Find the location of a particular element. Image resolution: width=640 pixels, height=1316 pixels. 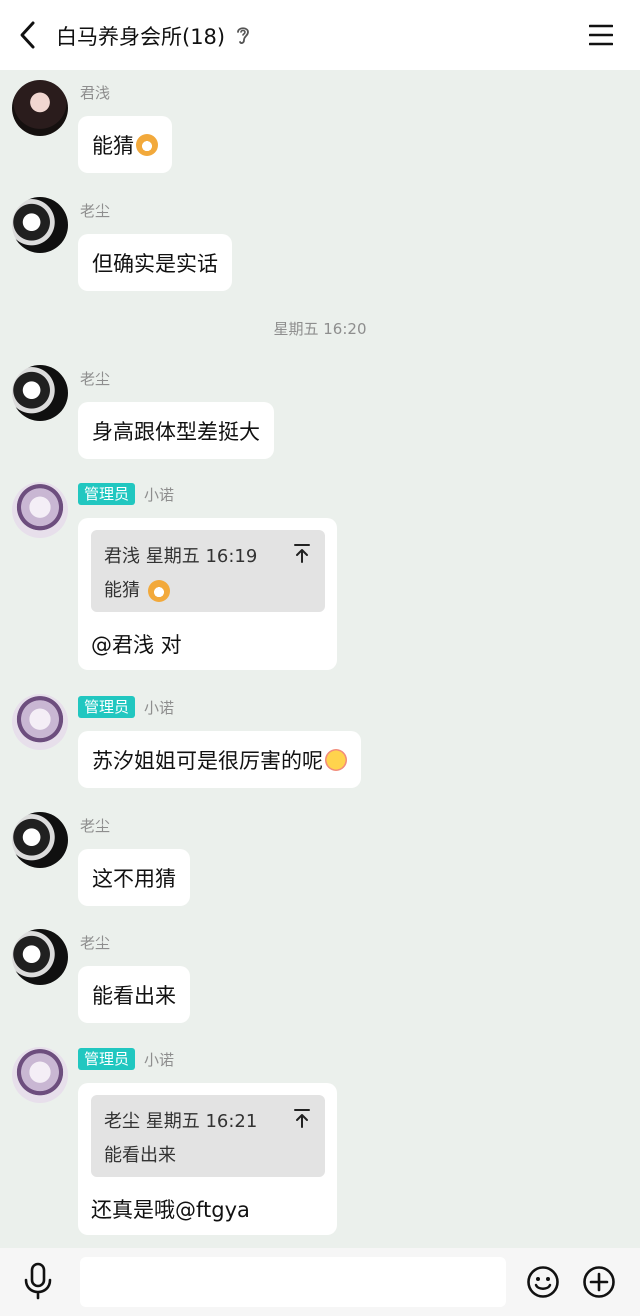

message-bubble: 能猜 is located at coordinates (125, 144).